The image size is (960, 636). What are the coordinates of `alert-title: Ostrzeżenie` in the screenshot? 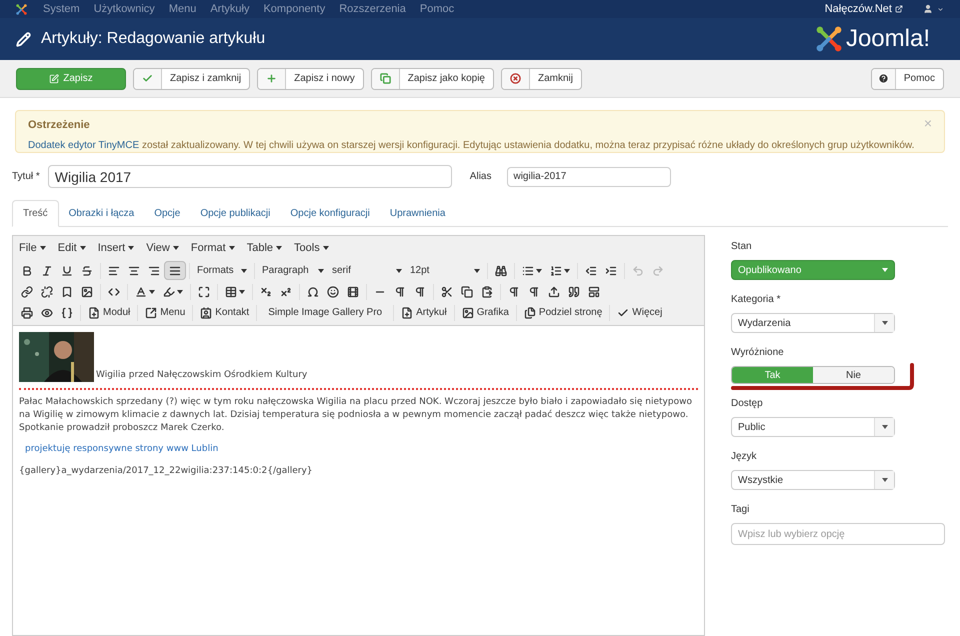 It's located at (59, 125).